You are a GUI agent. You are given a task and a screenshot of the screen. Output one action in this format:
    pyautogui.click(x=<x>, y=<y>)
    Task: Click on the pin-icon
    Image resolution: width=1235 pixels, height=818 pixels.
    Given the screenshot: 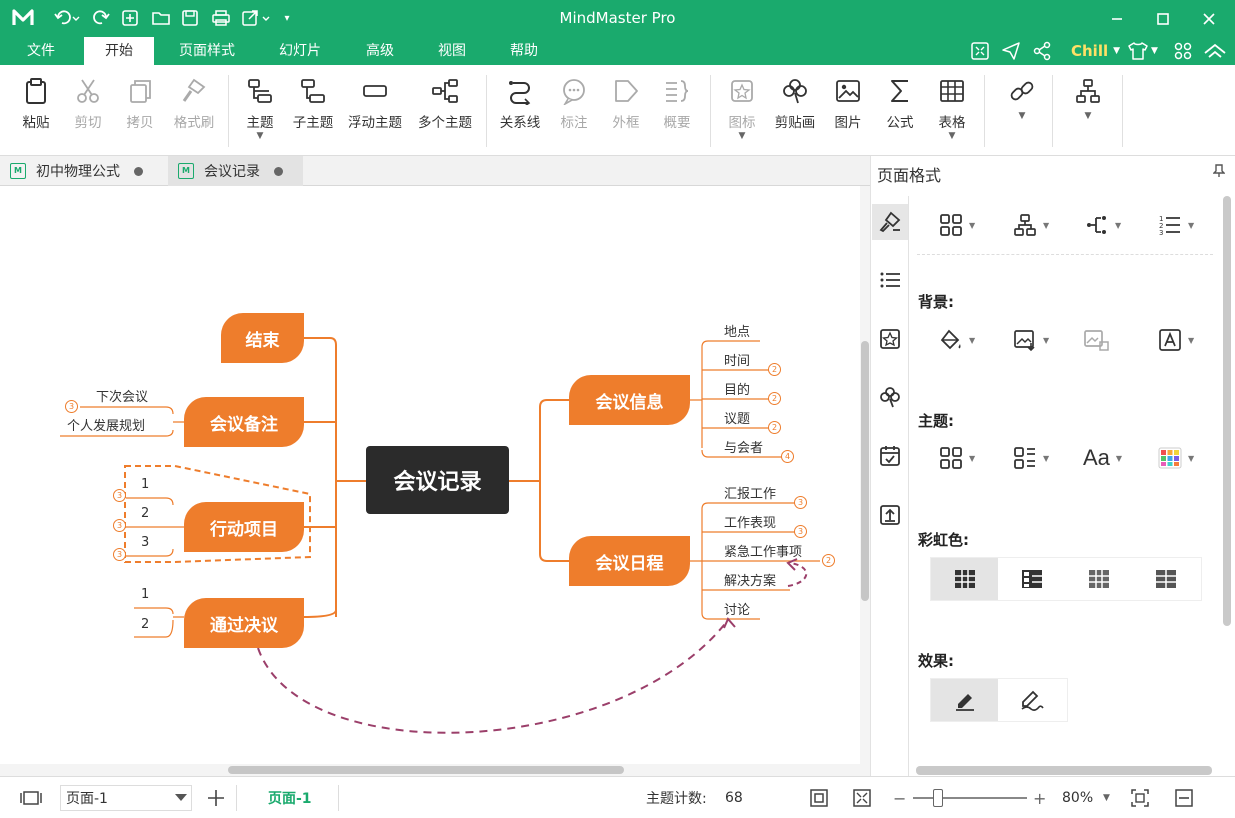 What is the action you would take?
    pyautogui.click(x=1219, y=172)
    